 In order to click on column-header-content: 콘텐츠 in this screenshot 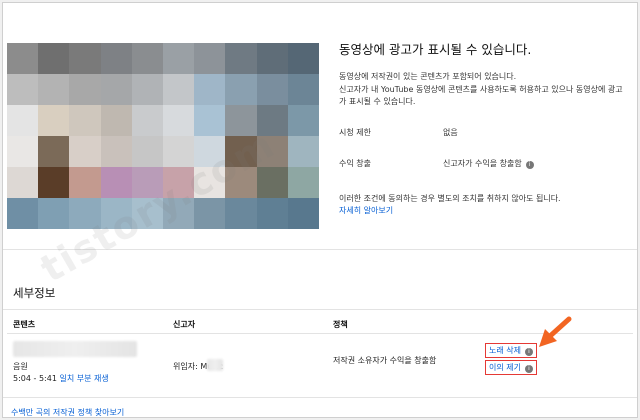, I will do `click(24, 324)`.